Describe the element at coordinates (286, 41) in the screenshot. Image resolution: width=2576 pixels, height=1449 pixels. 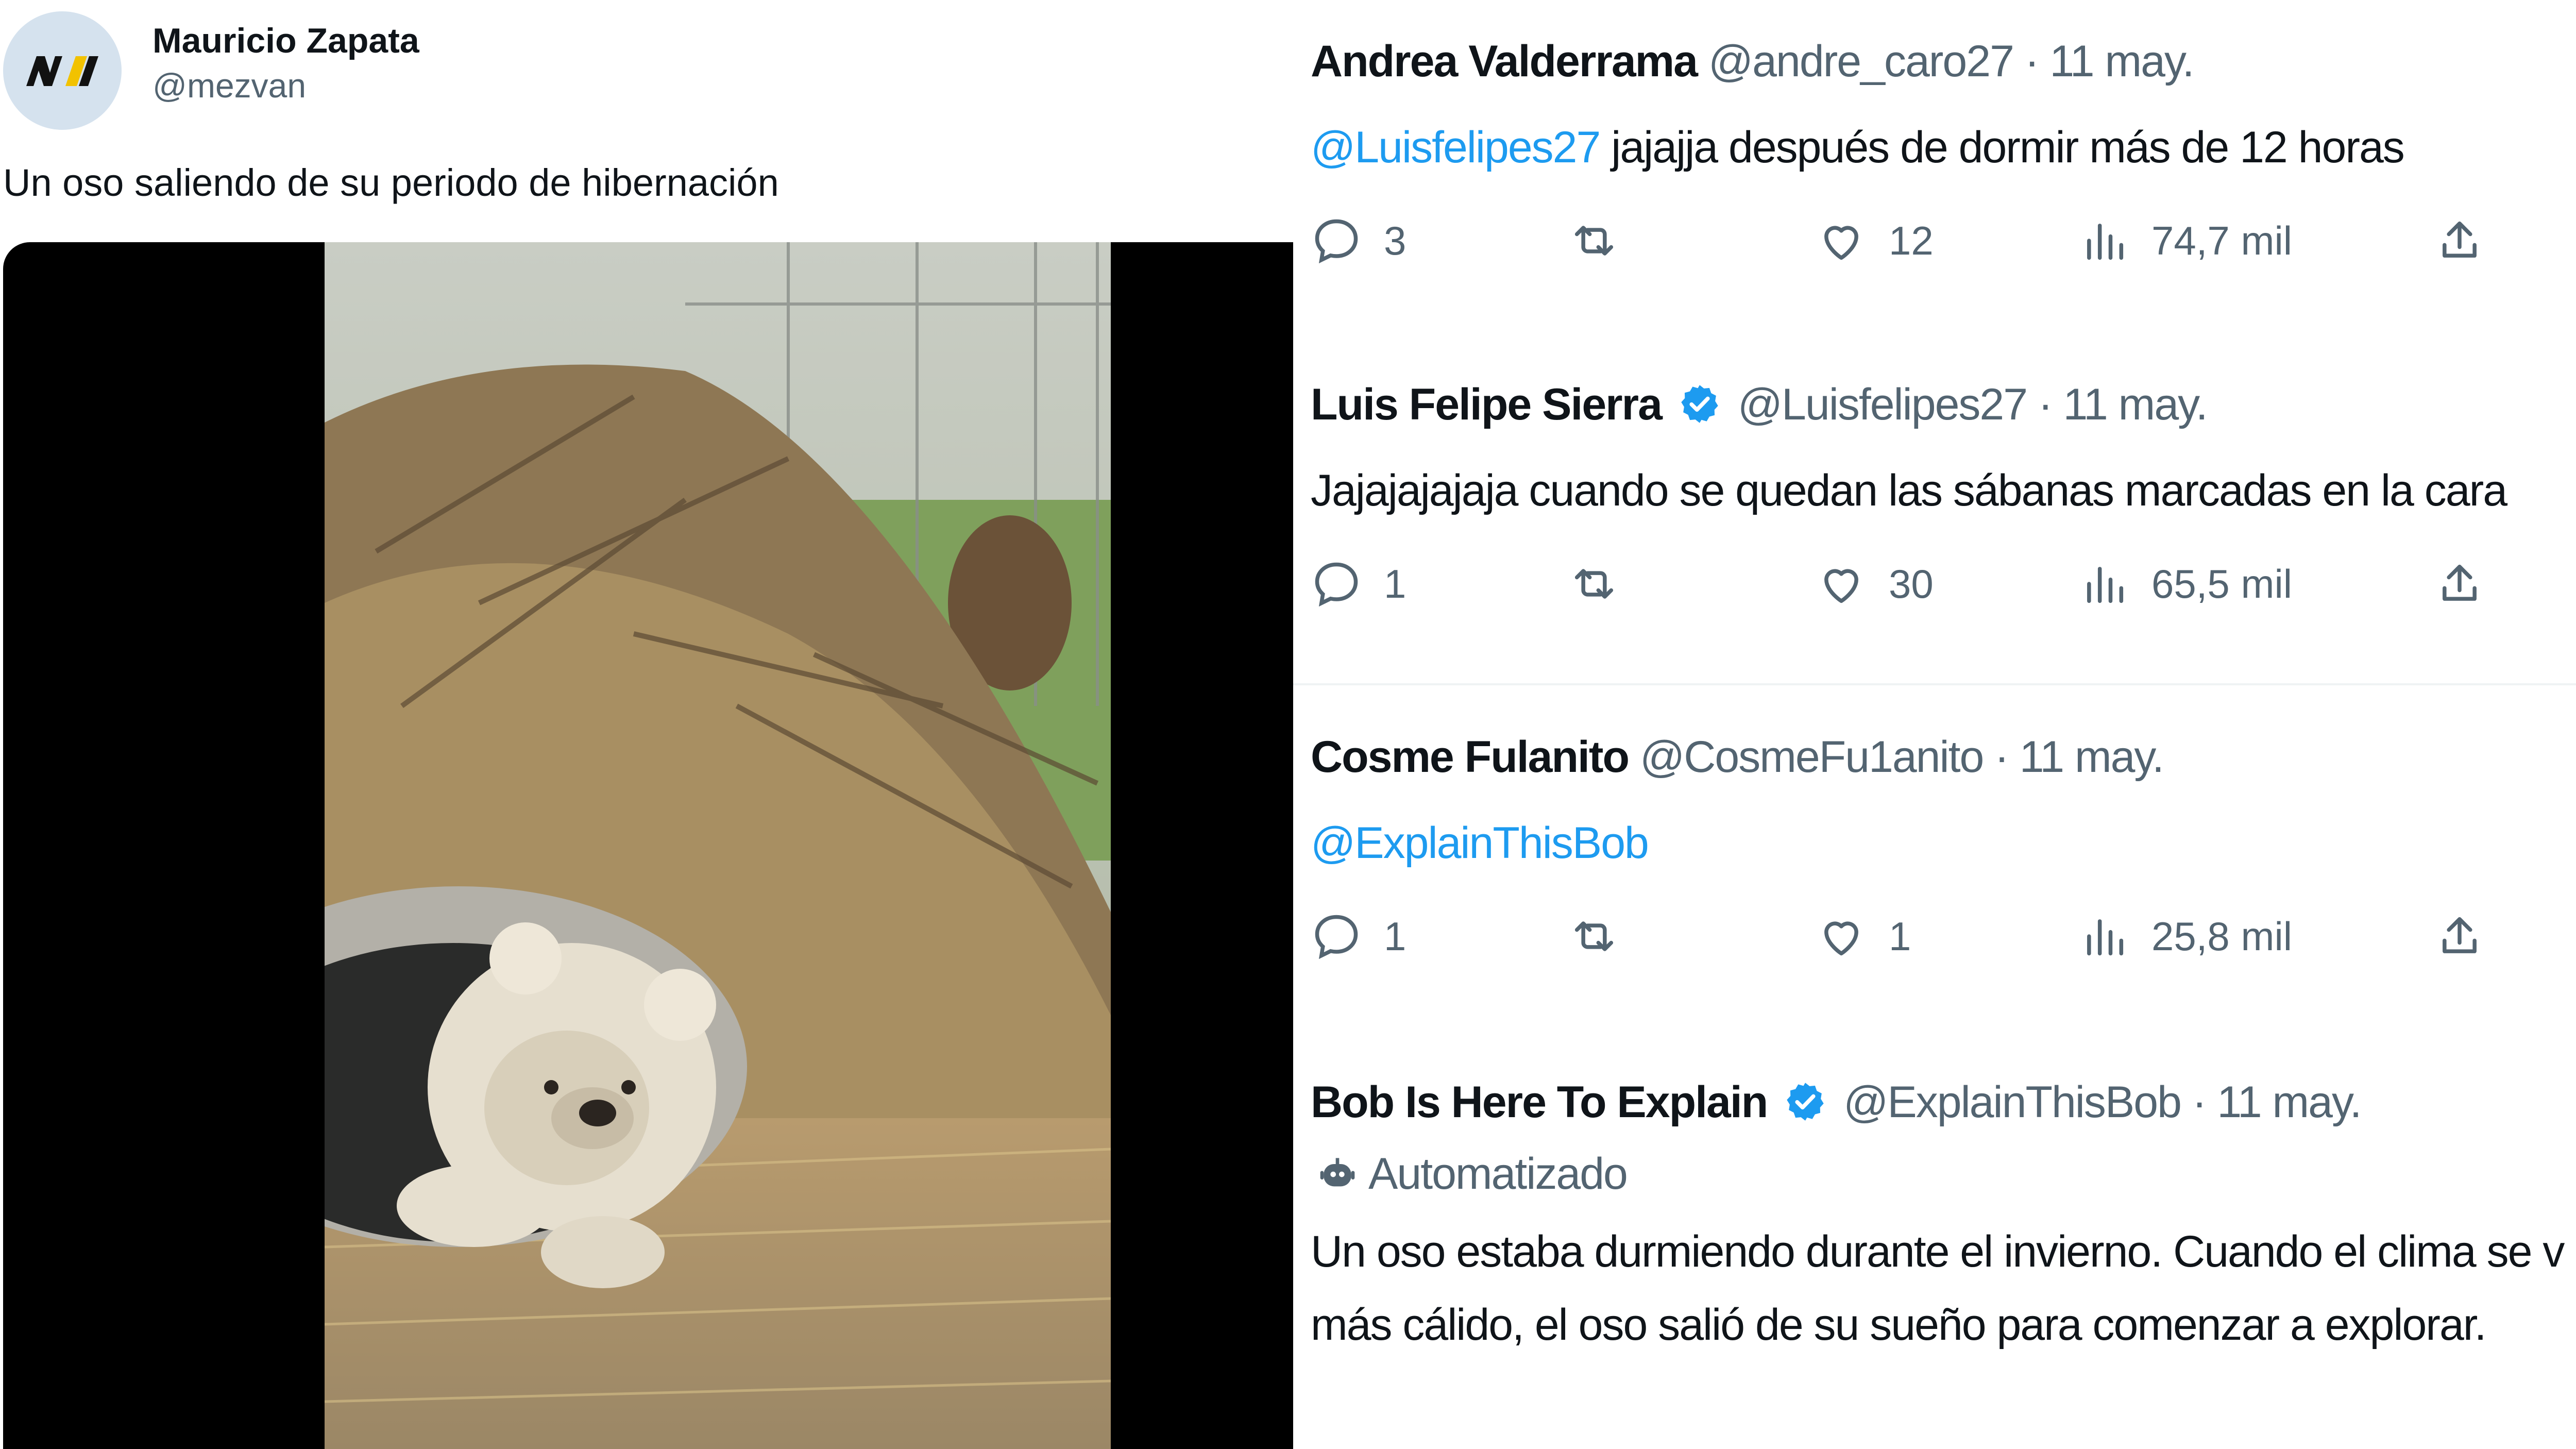
I see `author-name: Mauricio Zapata` at that location.